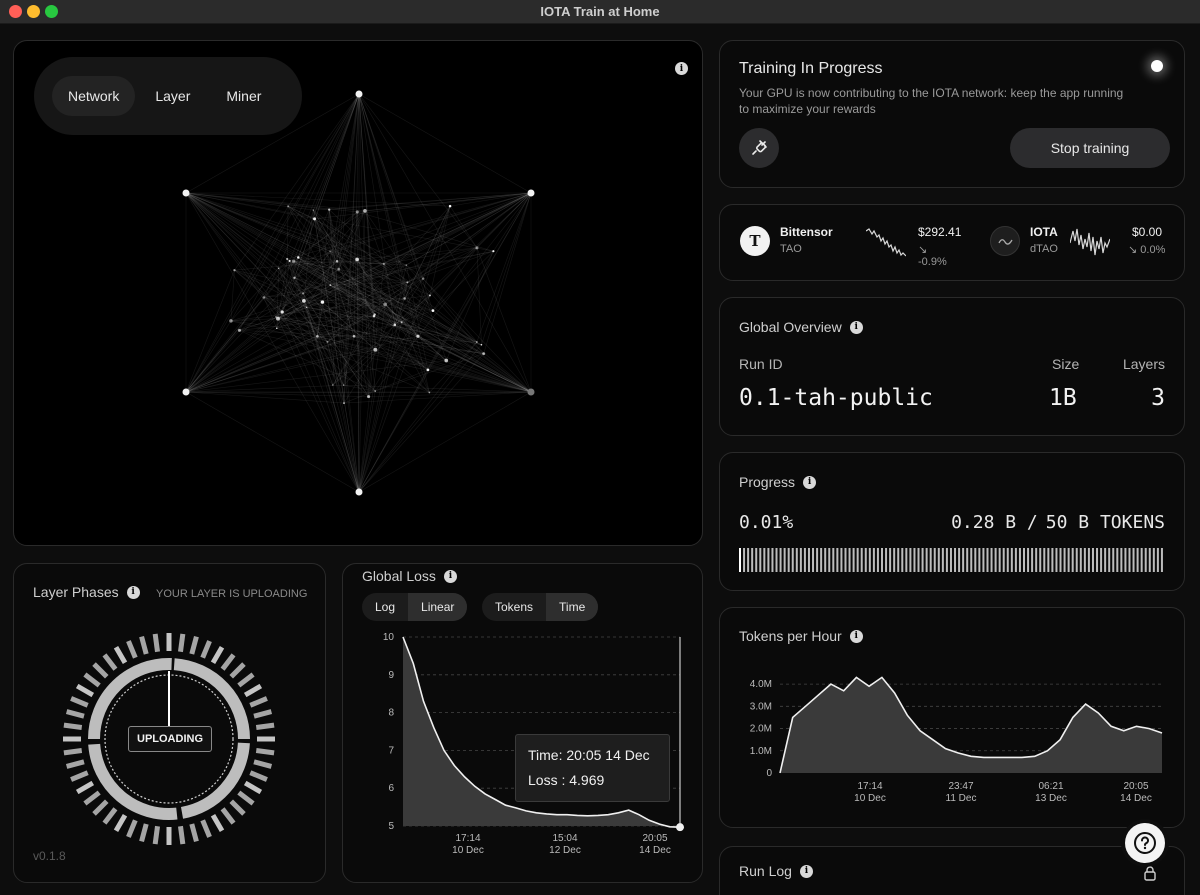 Image resolution: width=1200 pixels, height=895 pixels. What do you see at coordinates (170, 739) in the screenshot?
I see `uploading-badge: UPLOADING` at bounding box center [170, 739].